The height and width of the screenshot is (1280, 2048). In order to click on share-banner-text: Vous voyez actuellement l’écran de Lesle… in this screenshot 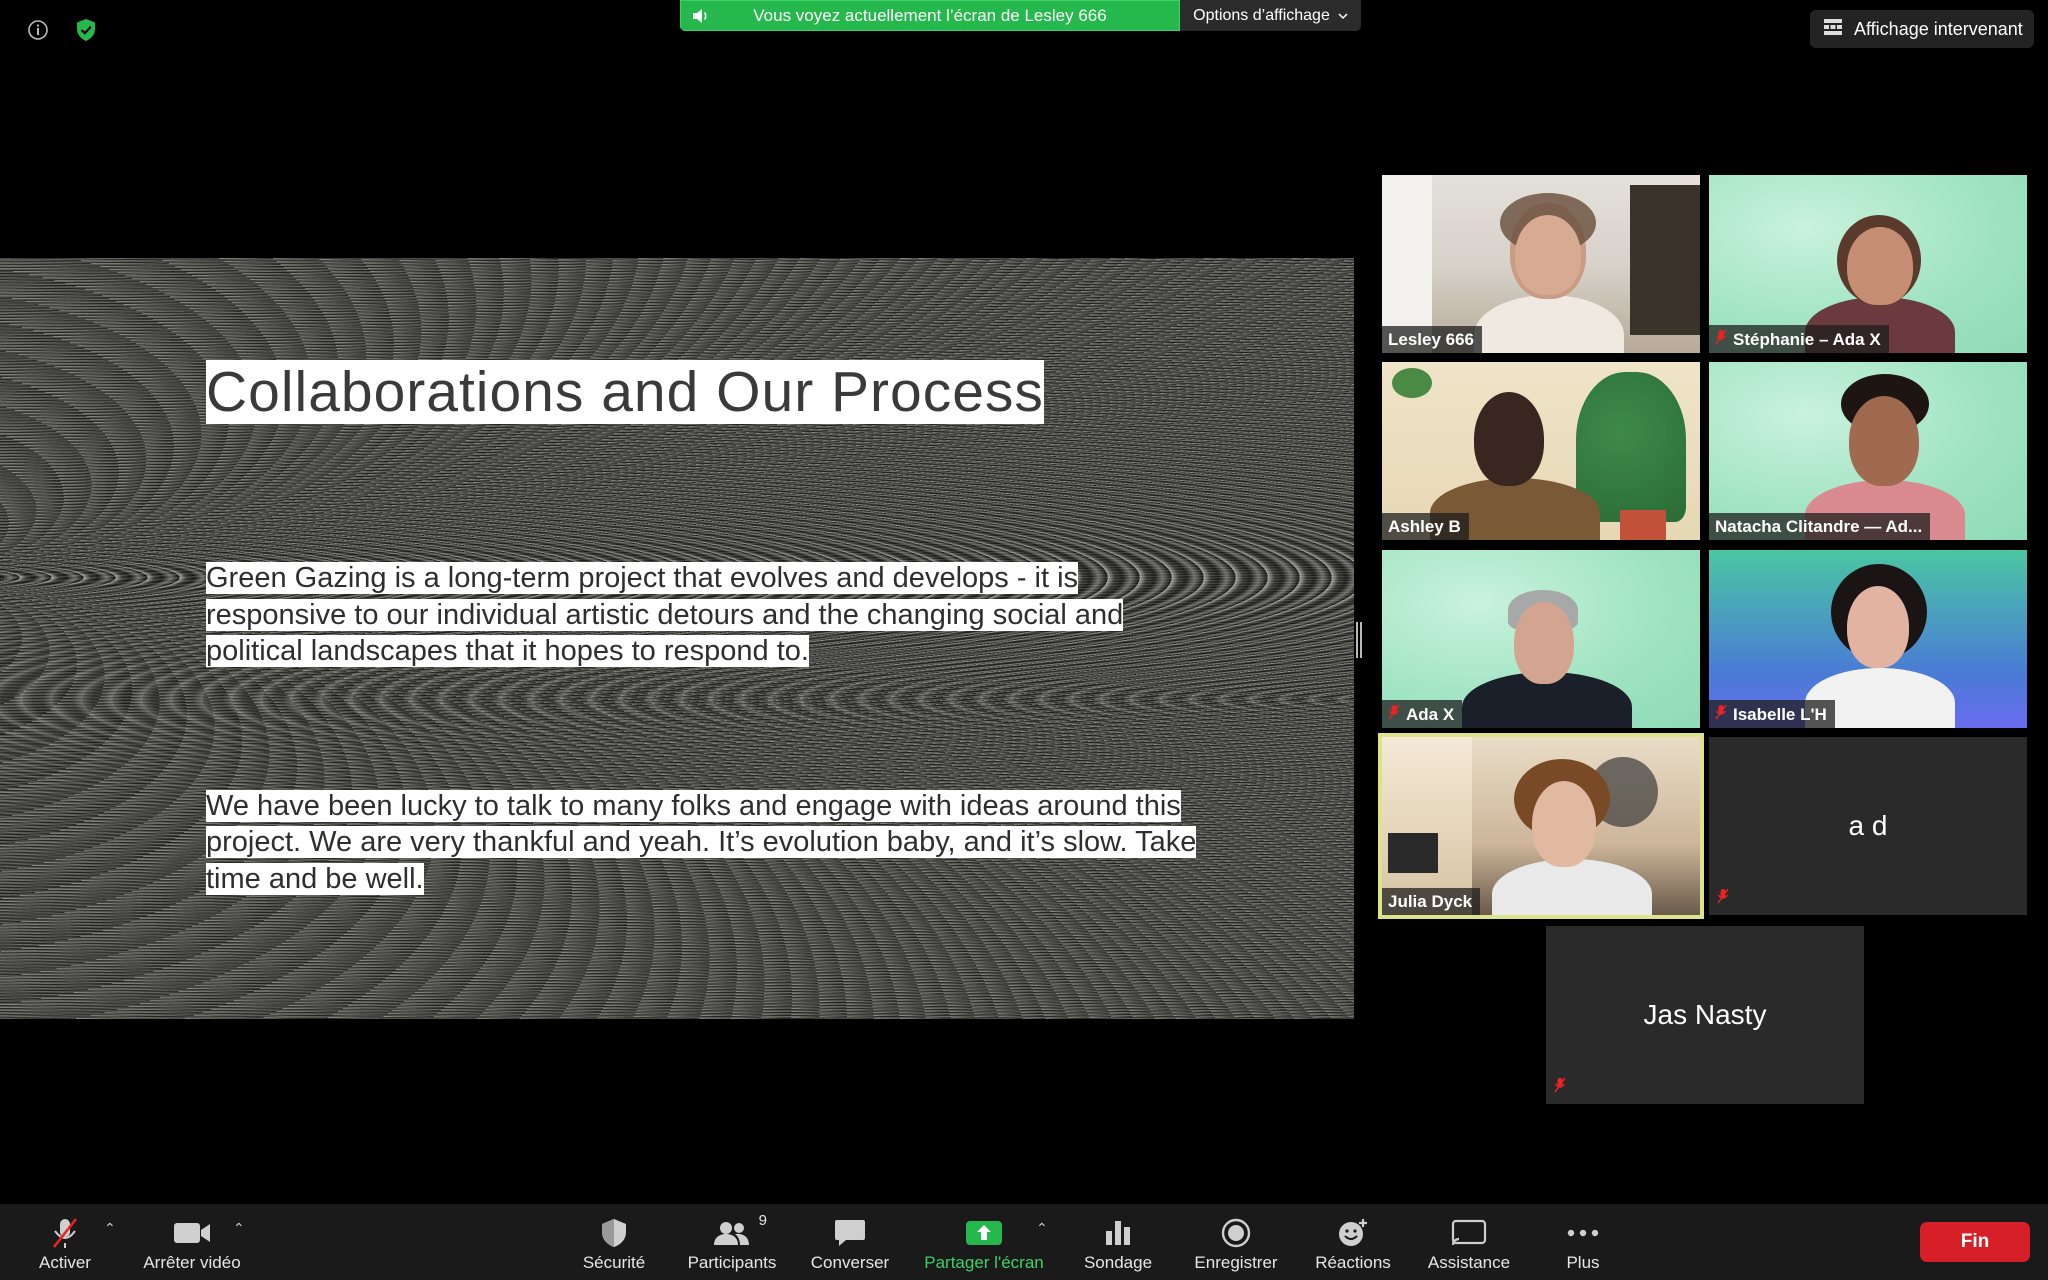, I will do `click(930, 15)`.